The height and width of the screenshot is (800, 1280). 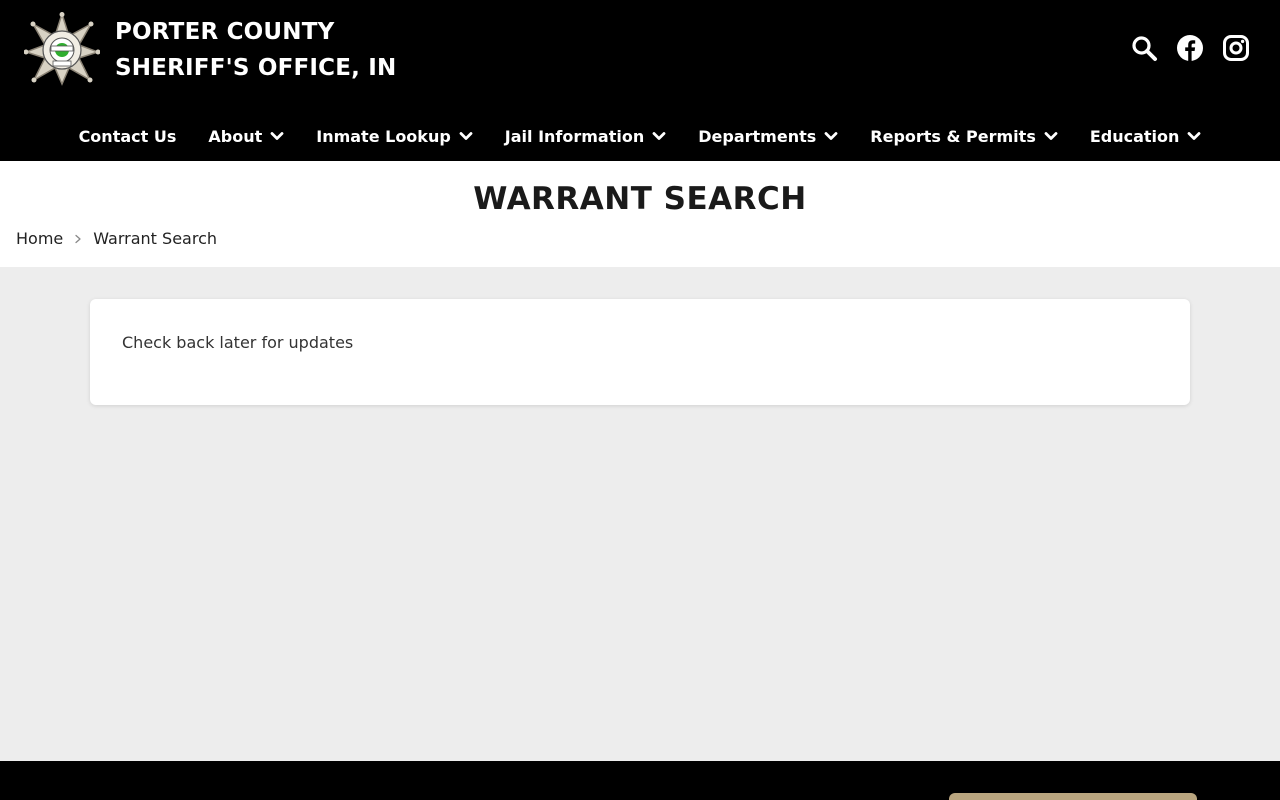 I want to click on nav-item-label: Education, so click(x=1134, y=136).